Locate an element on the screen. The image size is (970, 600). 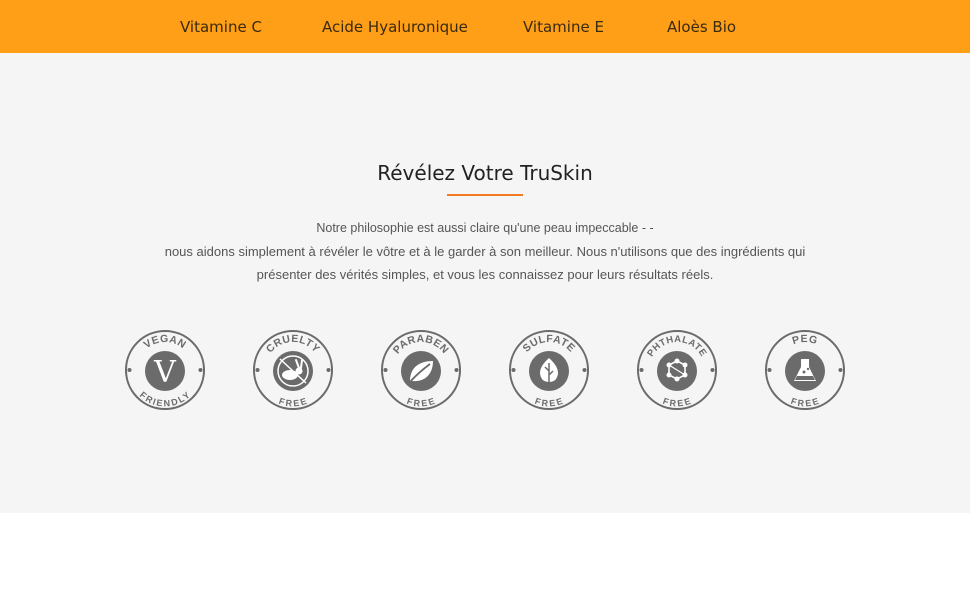
paraben-free-badge: PARABEN FREE is located at coordinates (421, 370).